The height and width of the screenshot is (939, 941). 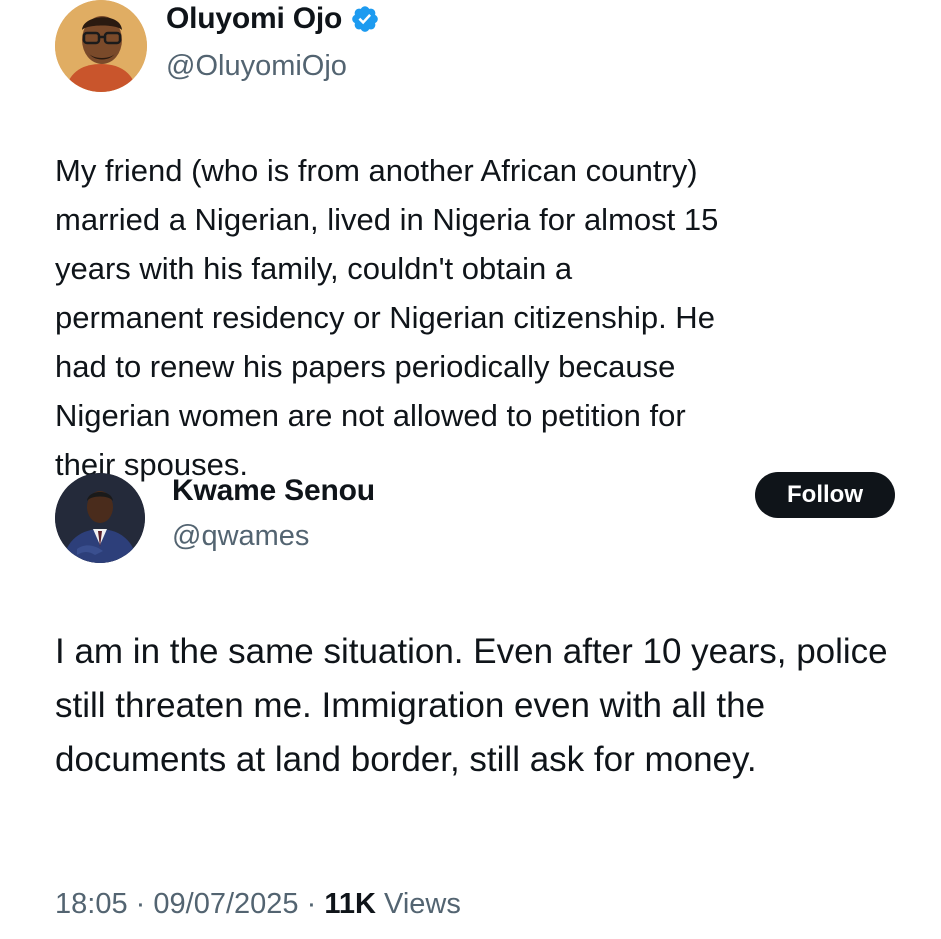 I want to click on tweet-time: 18:05, so click(x=91, y=904).